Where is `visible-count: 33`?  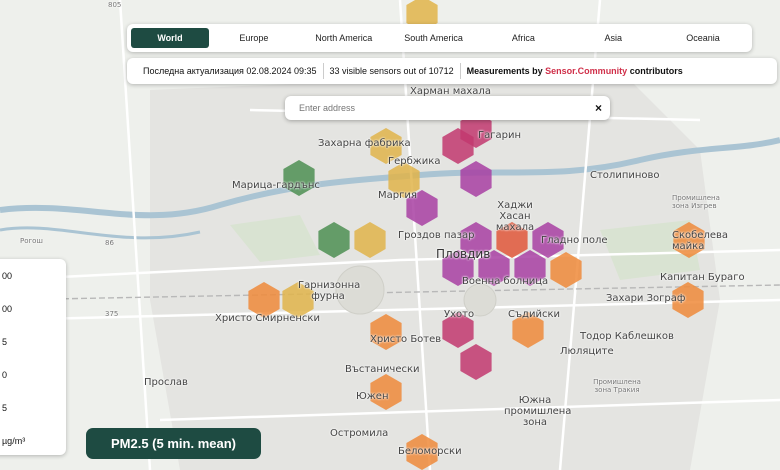
visible-count: 33 is located at coordinates (334, 71).